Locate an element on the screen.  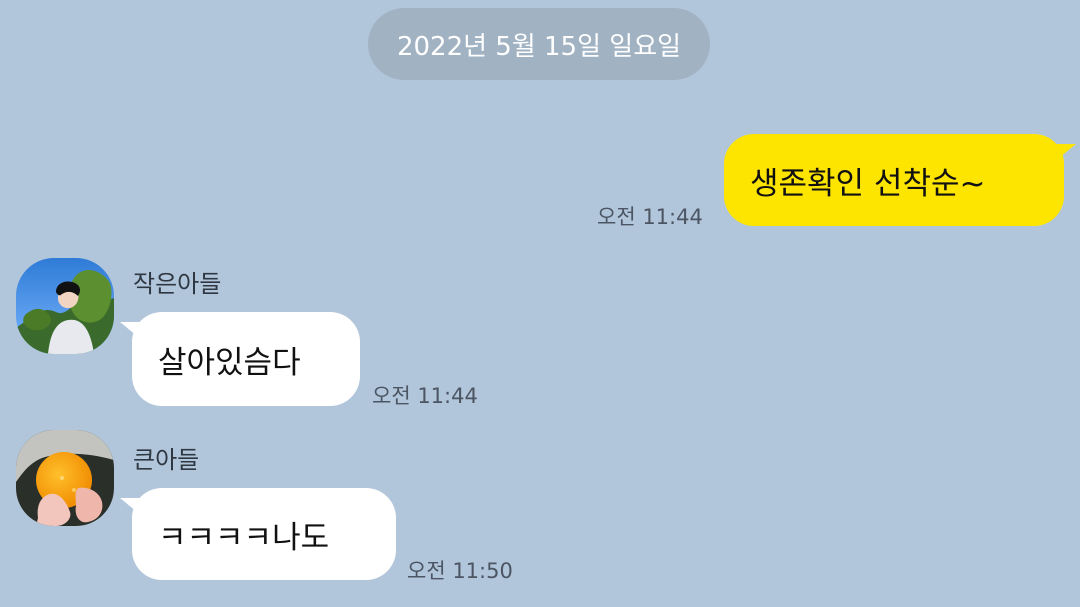
profile-photo-orange-icon is located at coordinates (65, 478).